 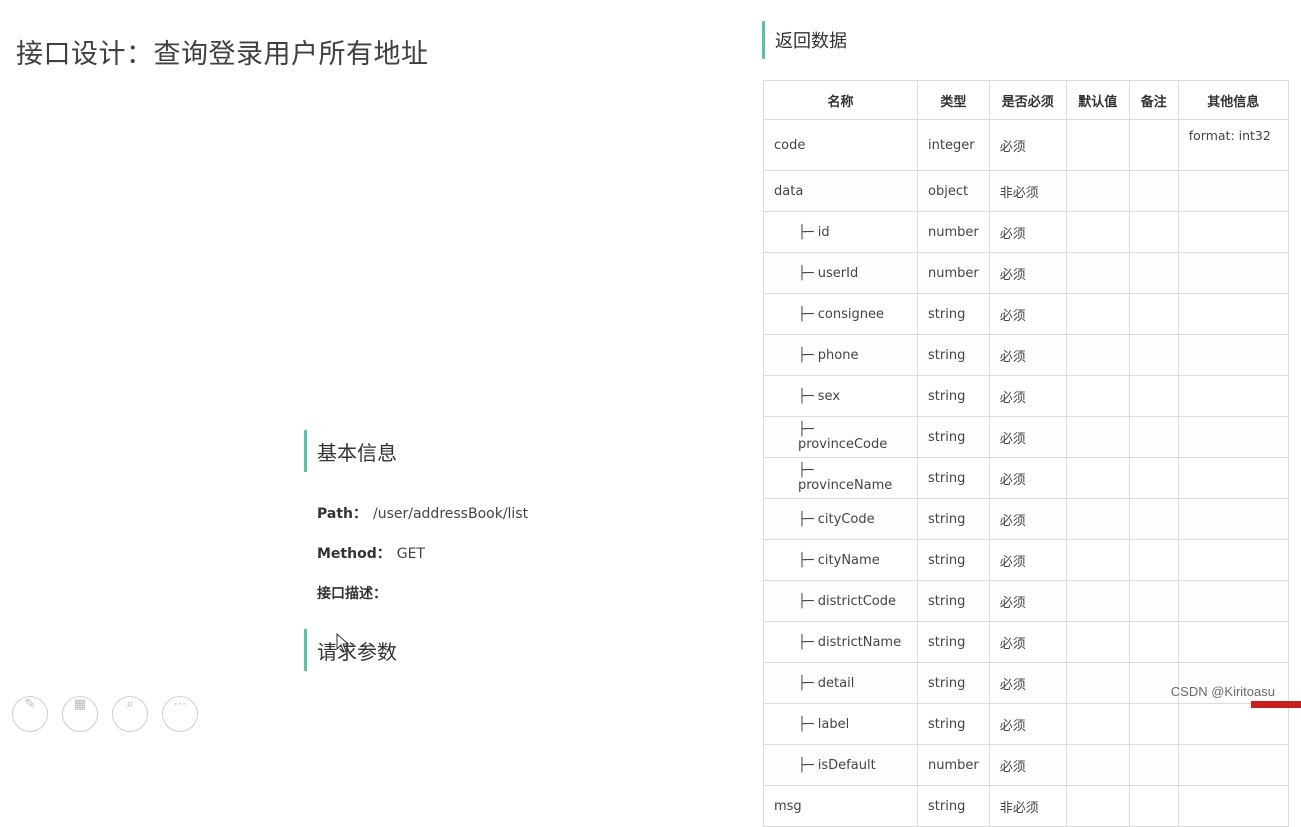 I want to click on cell-name: ├─ districtCode, so click(x=840, y=601).